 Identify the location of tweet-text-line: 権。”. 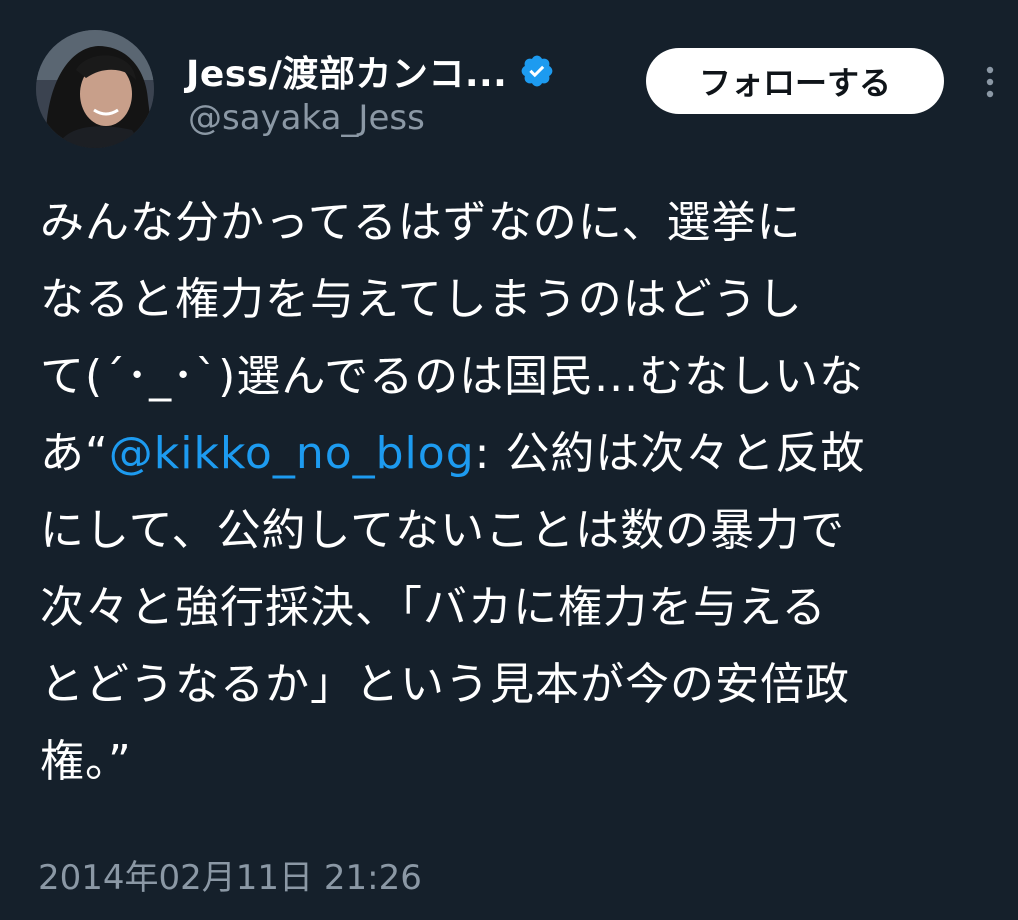
(86, 761).